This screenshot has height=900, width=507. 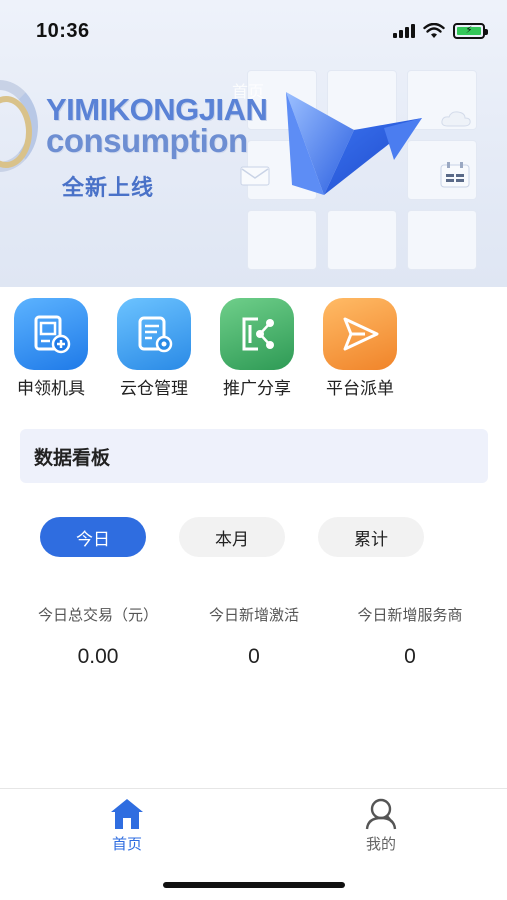 What do you see at coordinates (404, 31) in the screenshot?
I see `signal-icon` at bounding box center [404, 31].